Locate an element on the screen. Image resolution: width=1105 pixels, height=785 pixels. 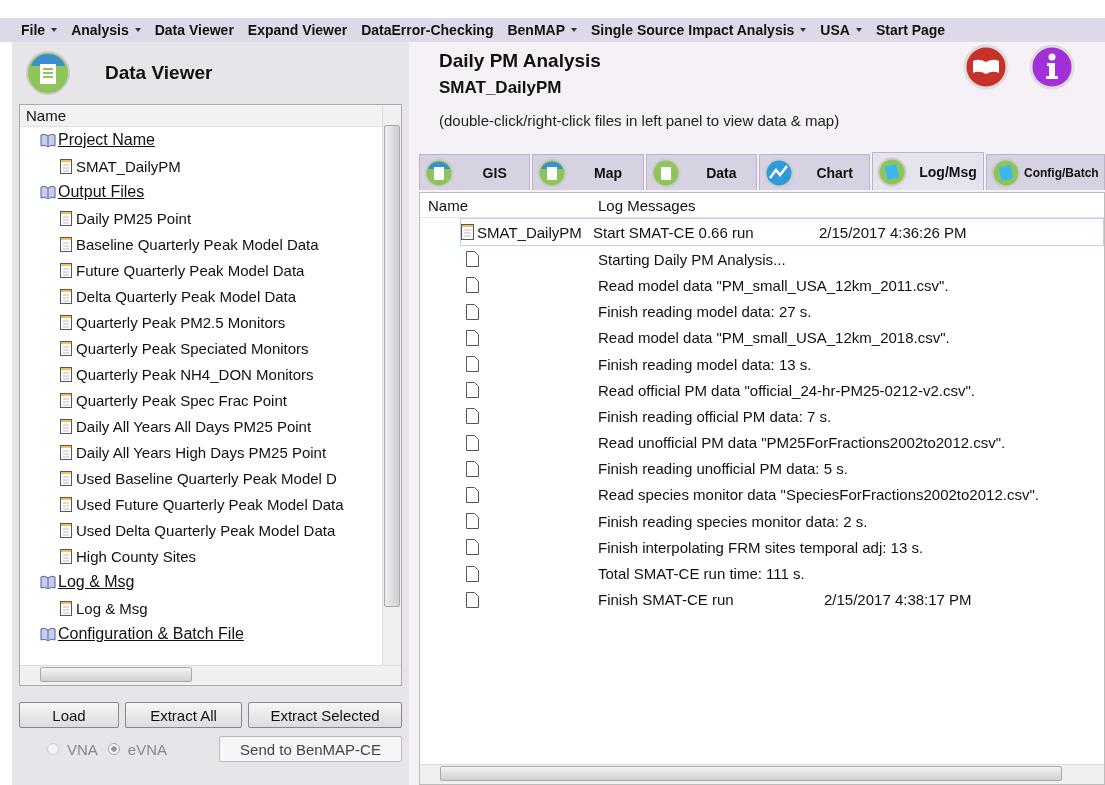
tree-group-link: Log & Msg is located at coordinates (96, 582).